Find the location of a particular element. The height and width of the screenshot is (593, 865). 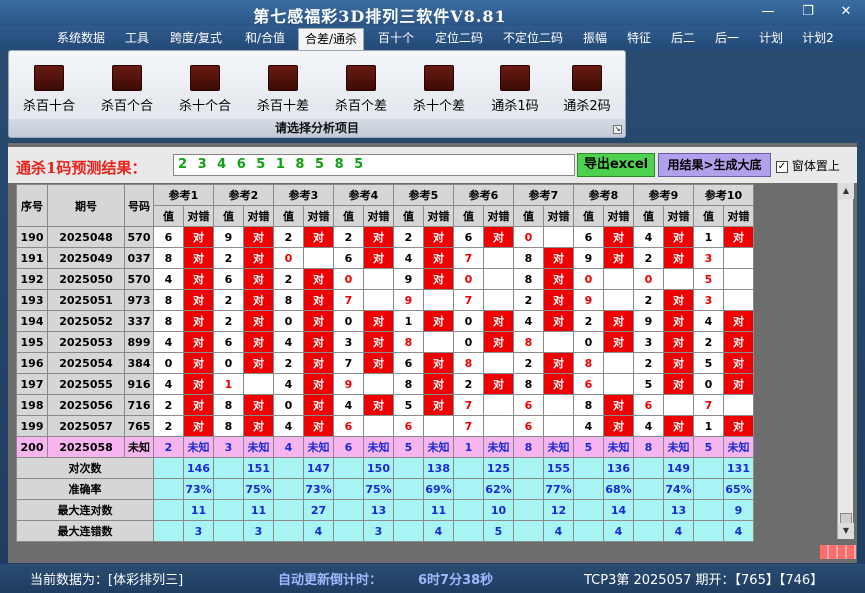

stats-row: 最大连错数 3 3 4 3 4 5 4 4 4 4 is located at coordinates (385, 531).